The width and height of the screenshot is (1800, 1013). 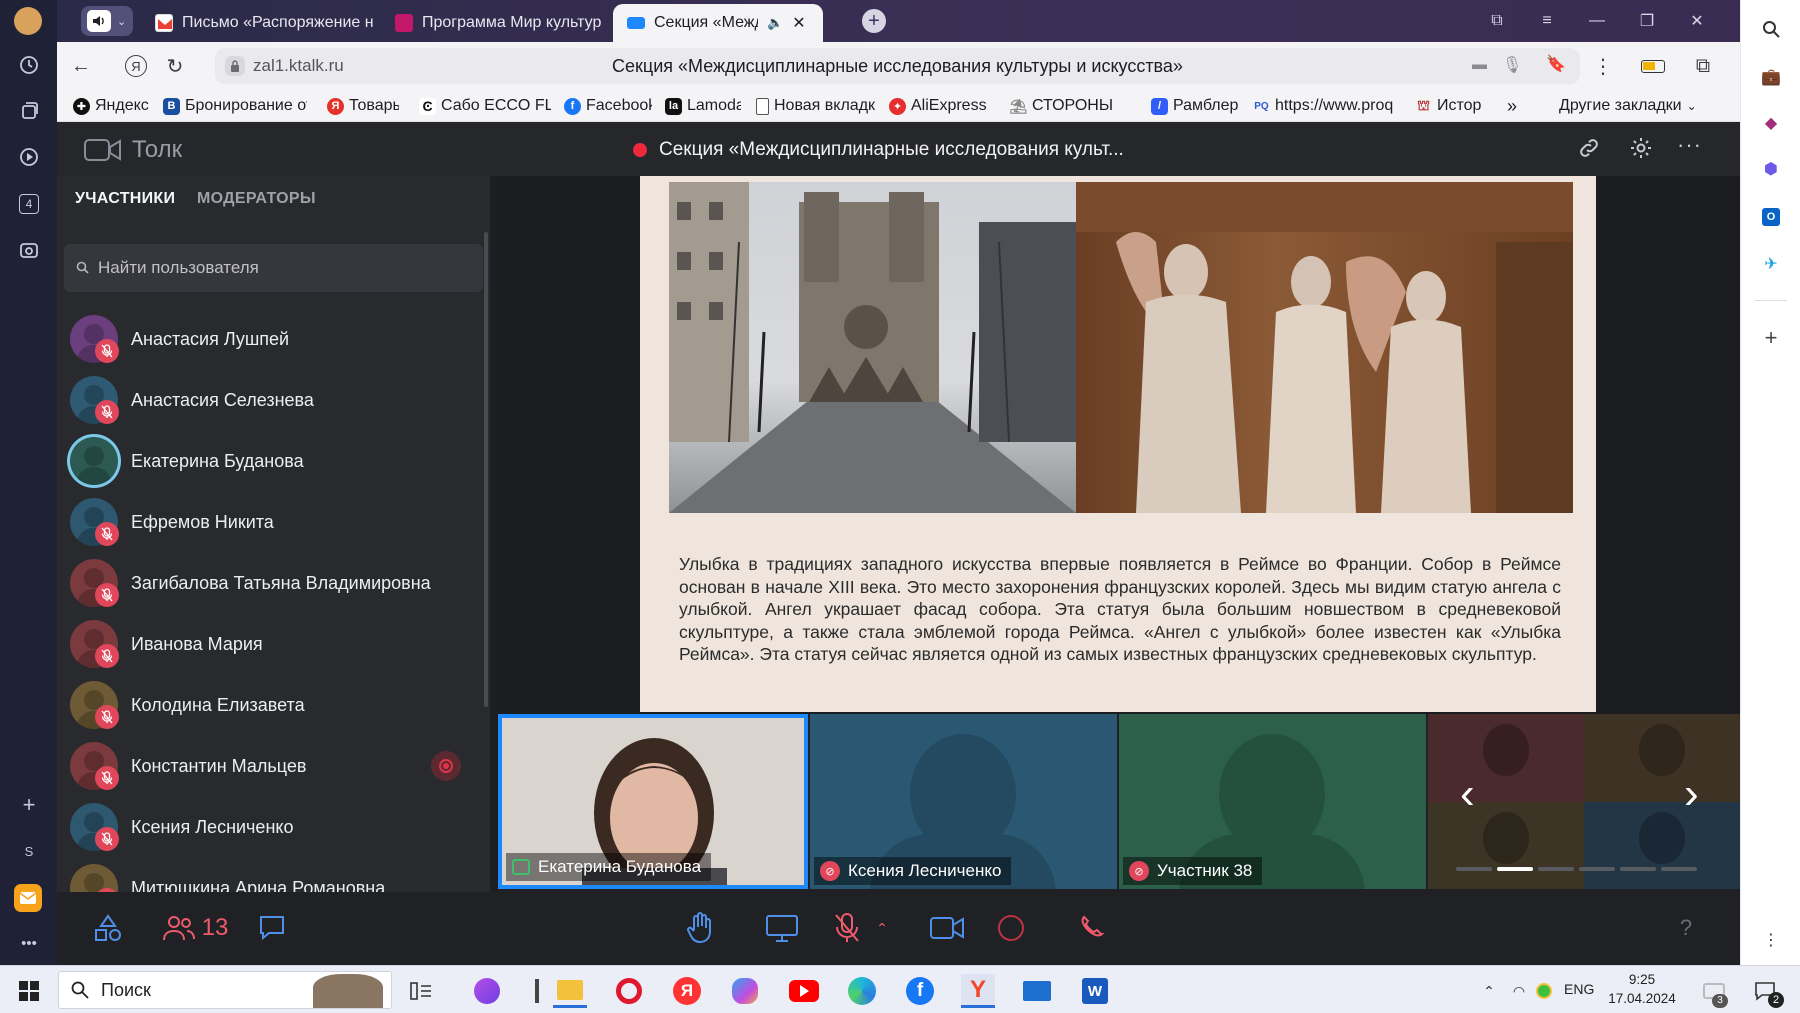 I want to click on tray-chevron-icon: ⌃, so click(x=1489, y=991).